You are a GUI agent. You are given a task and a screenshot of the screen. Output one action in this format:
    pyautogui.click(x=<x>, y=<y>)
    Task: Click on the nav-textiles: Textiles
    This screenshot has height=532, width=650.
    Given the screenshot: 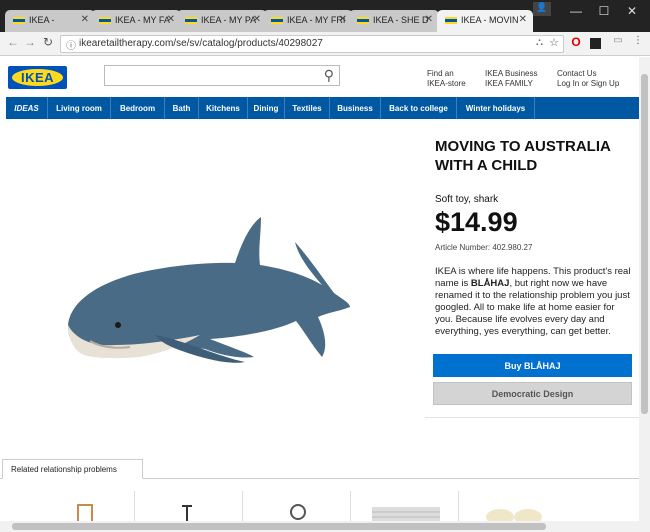 What is the action you would take?
    pyautogui.click(x=307, y=108)
    